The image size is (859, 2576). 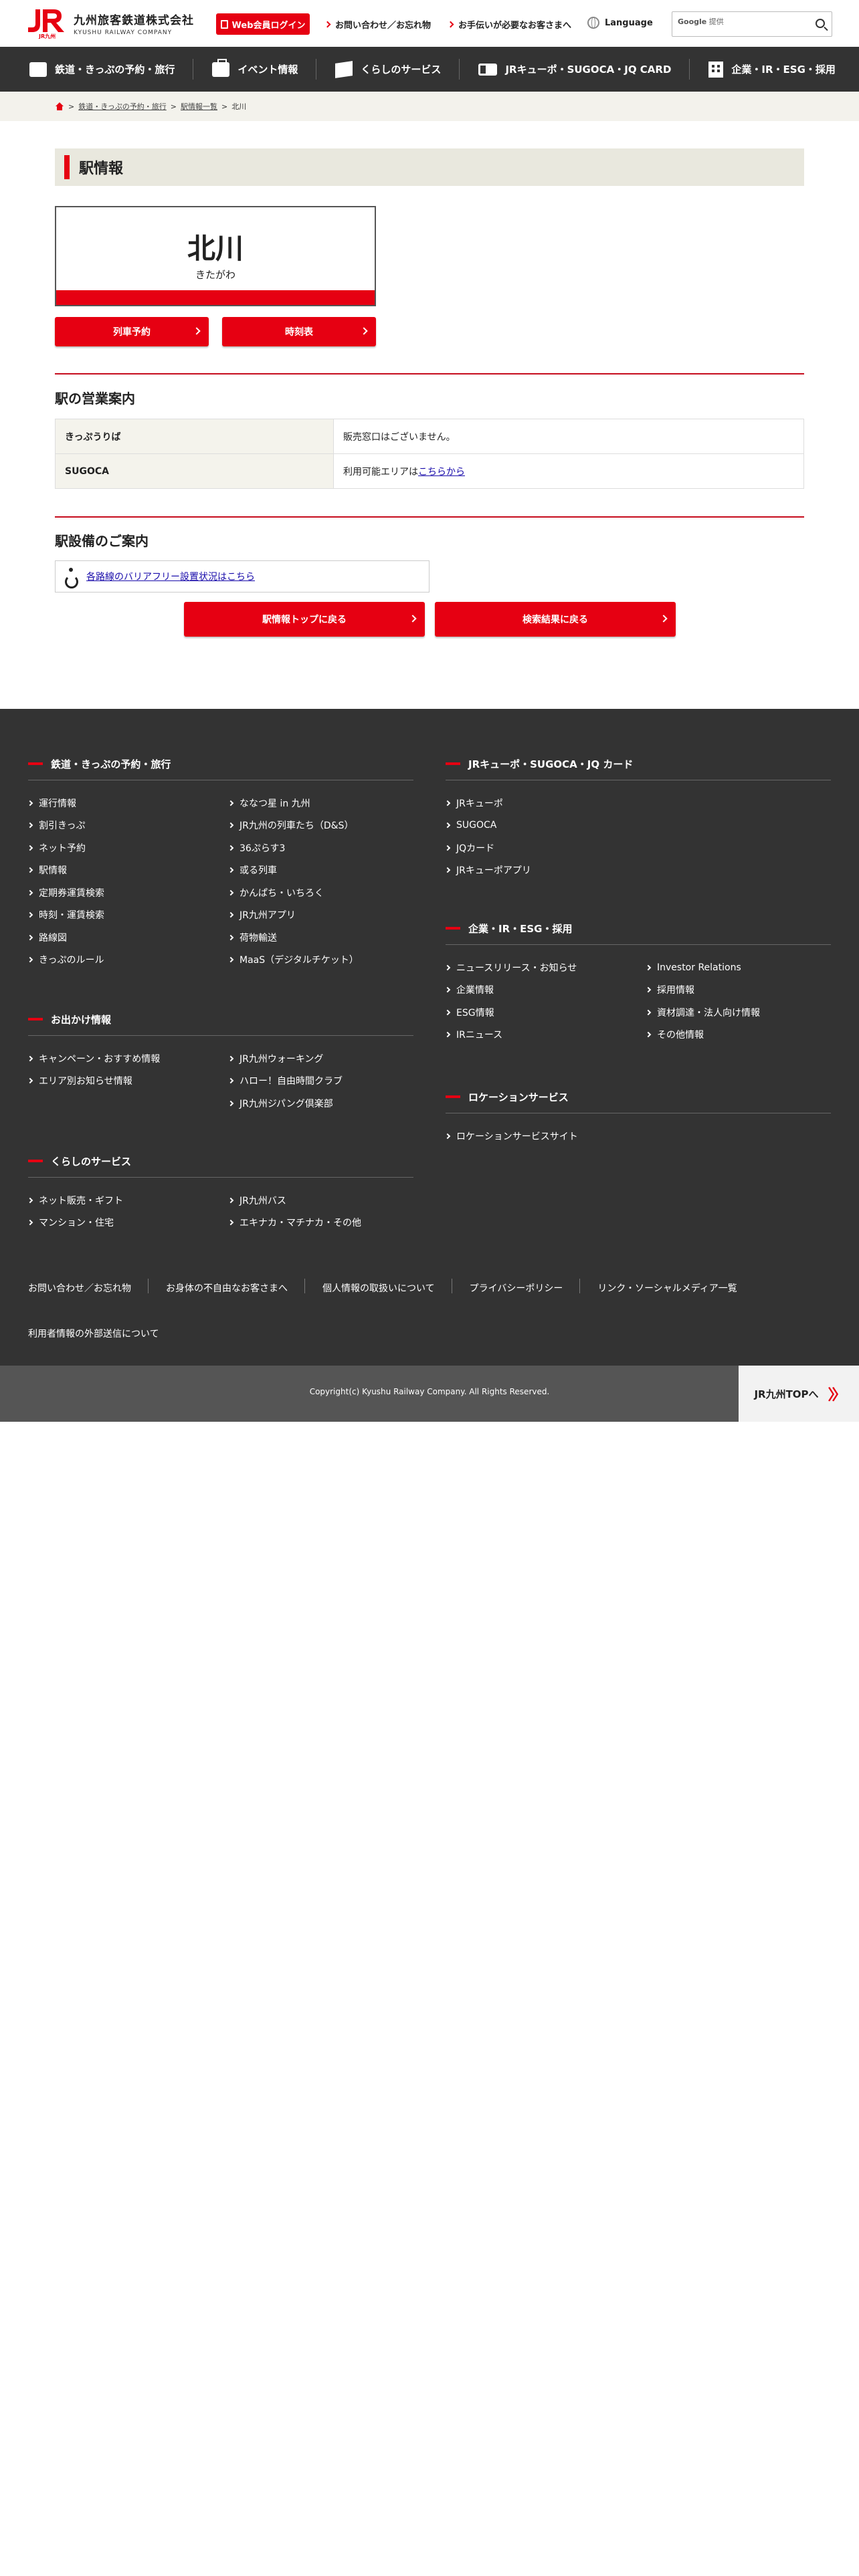 I want to click on footer-link: JQカード, so click(x=487, y=848).